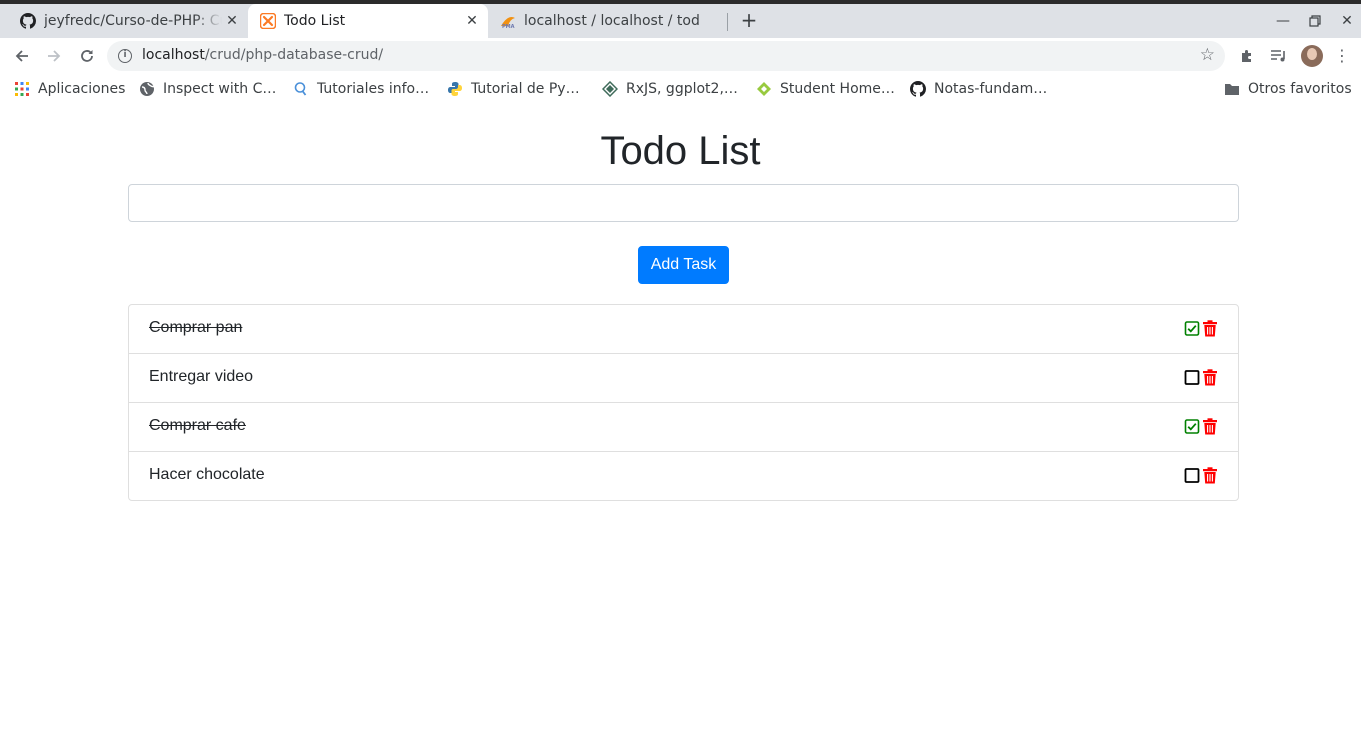 The height and width of the screenshot is (743, 1361). I want to click on tab-phpmyadmin: PMA localhost / localhost / tod, so click(608, 21).